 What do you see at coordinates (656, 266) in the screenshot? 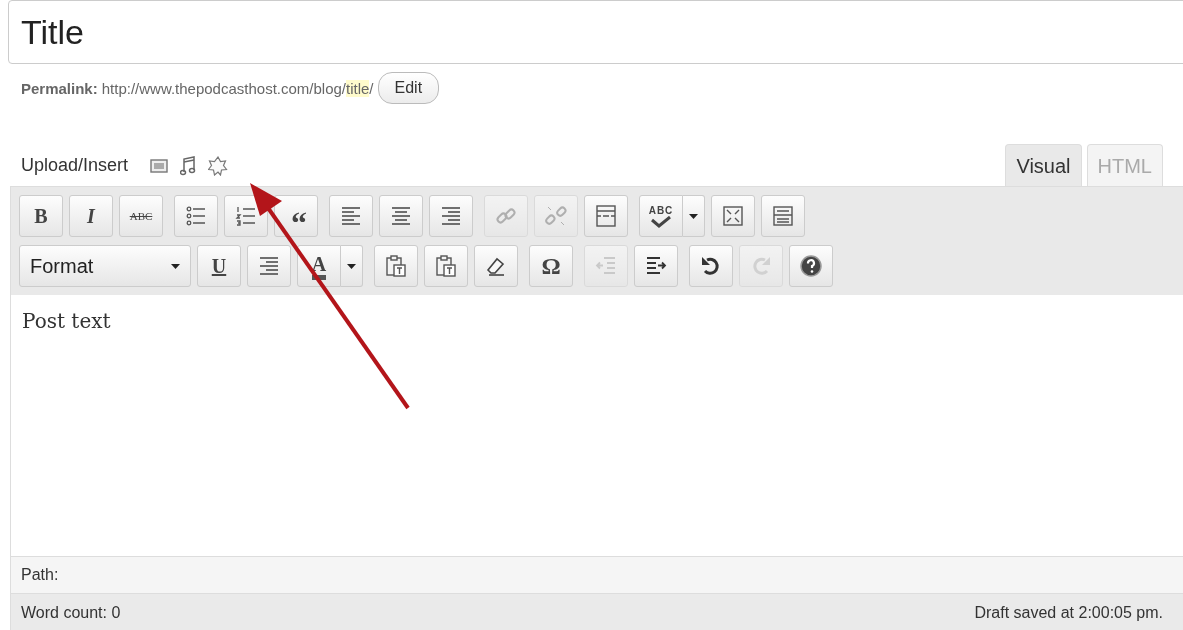
I see `indent-button` at bounding box center [656, 266].